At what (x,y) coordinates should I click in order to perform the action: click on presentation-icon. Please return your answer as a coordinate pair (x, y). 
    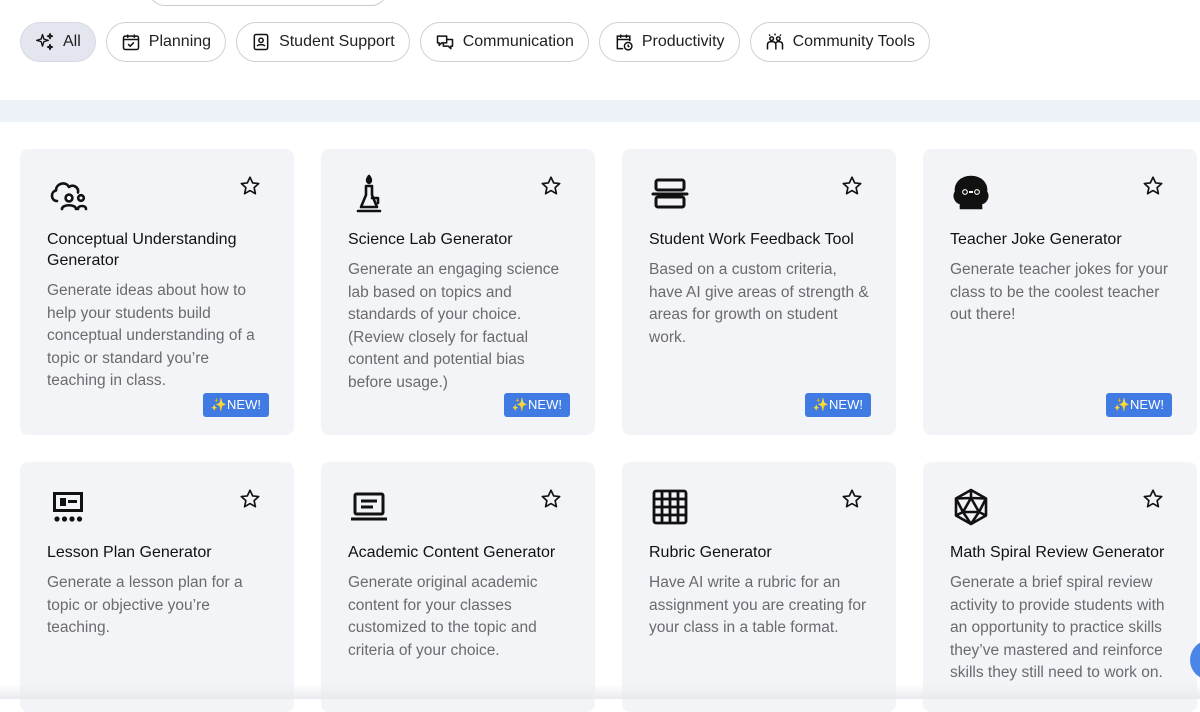
    Looking at the image, I should click on (68, 507).